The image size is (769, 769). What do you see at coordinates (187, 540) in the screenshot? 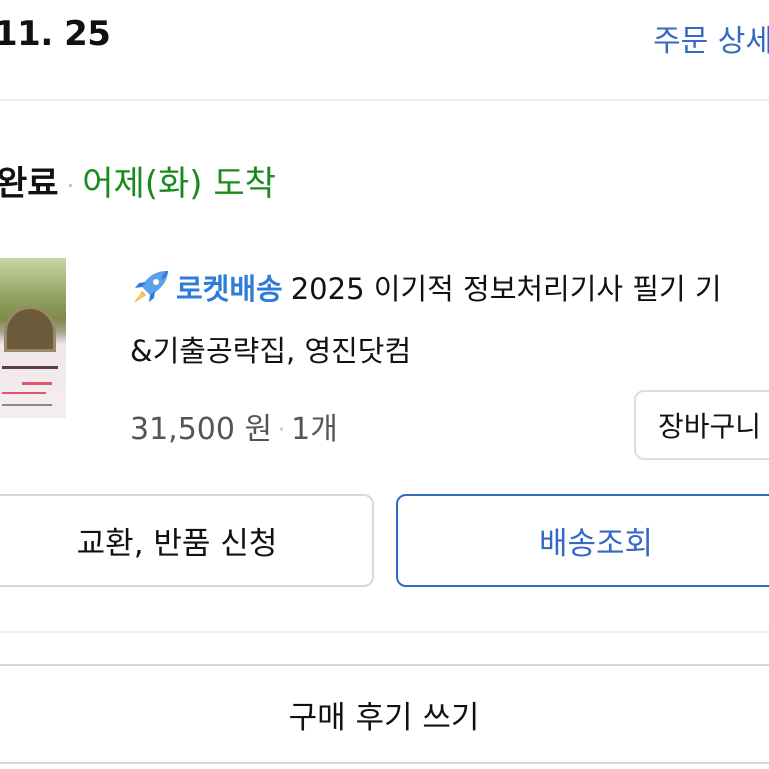
I see `exchange-return-button: 교환, 반품 신청` at bounding box center [187, 540].